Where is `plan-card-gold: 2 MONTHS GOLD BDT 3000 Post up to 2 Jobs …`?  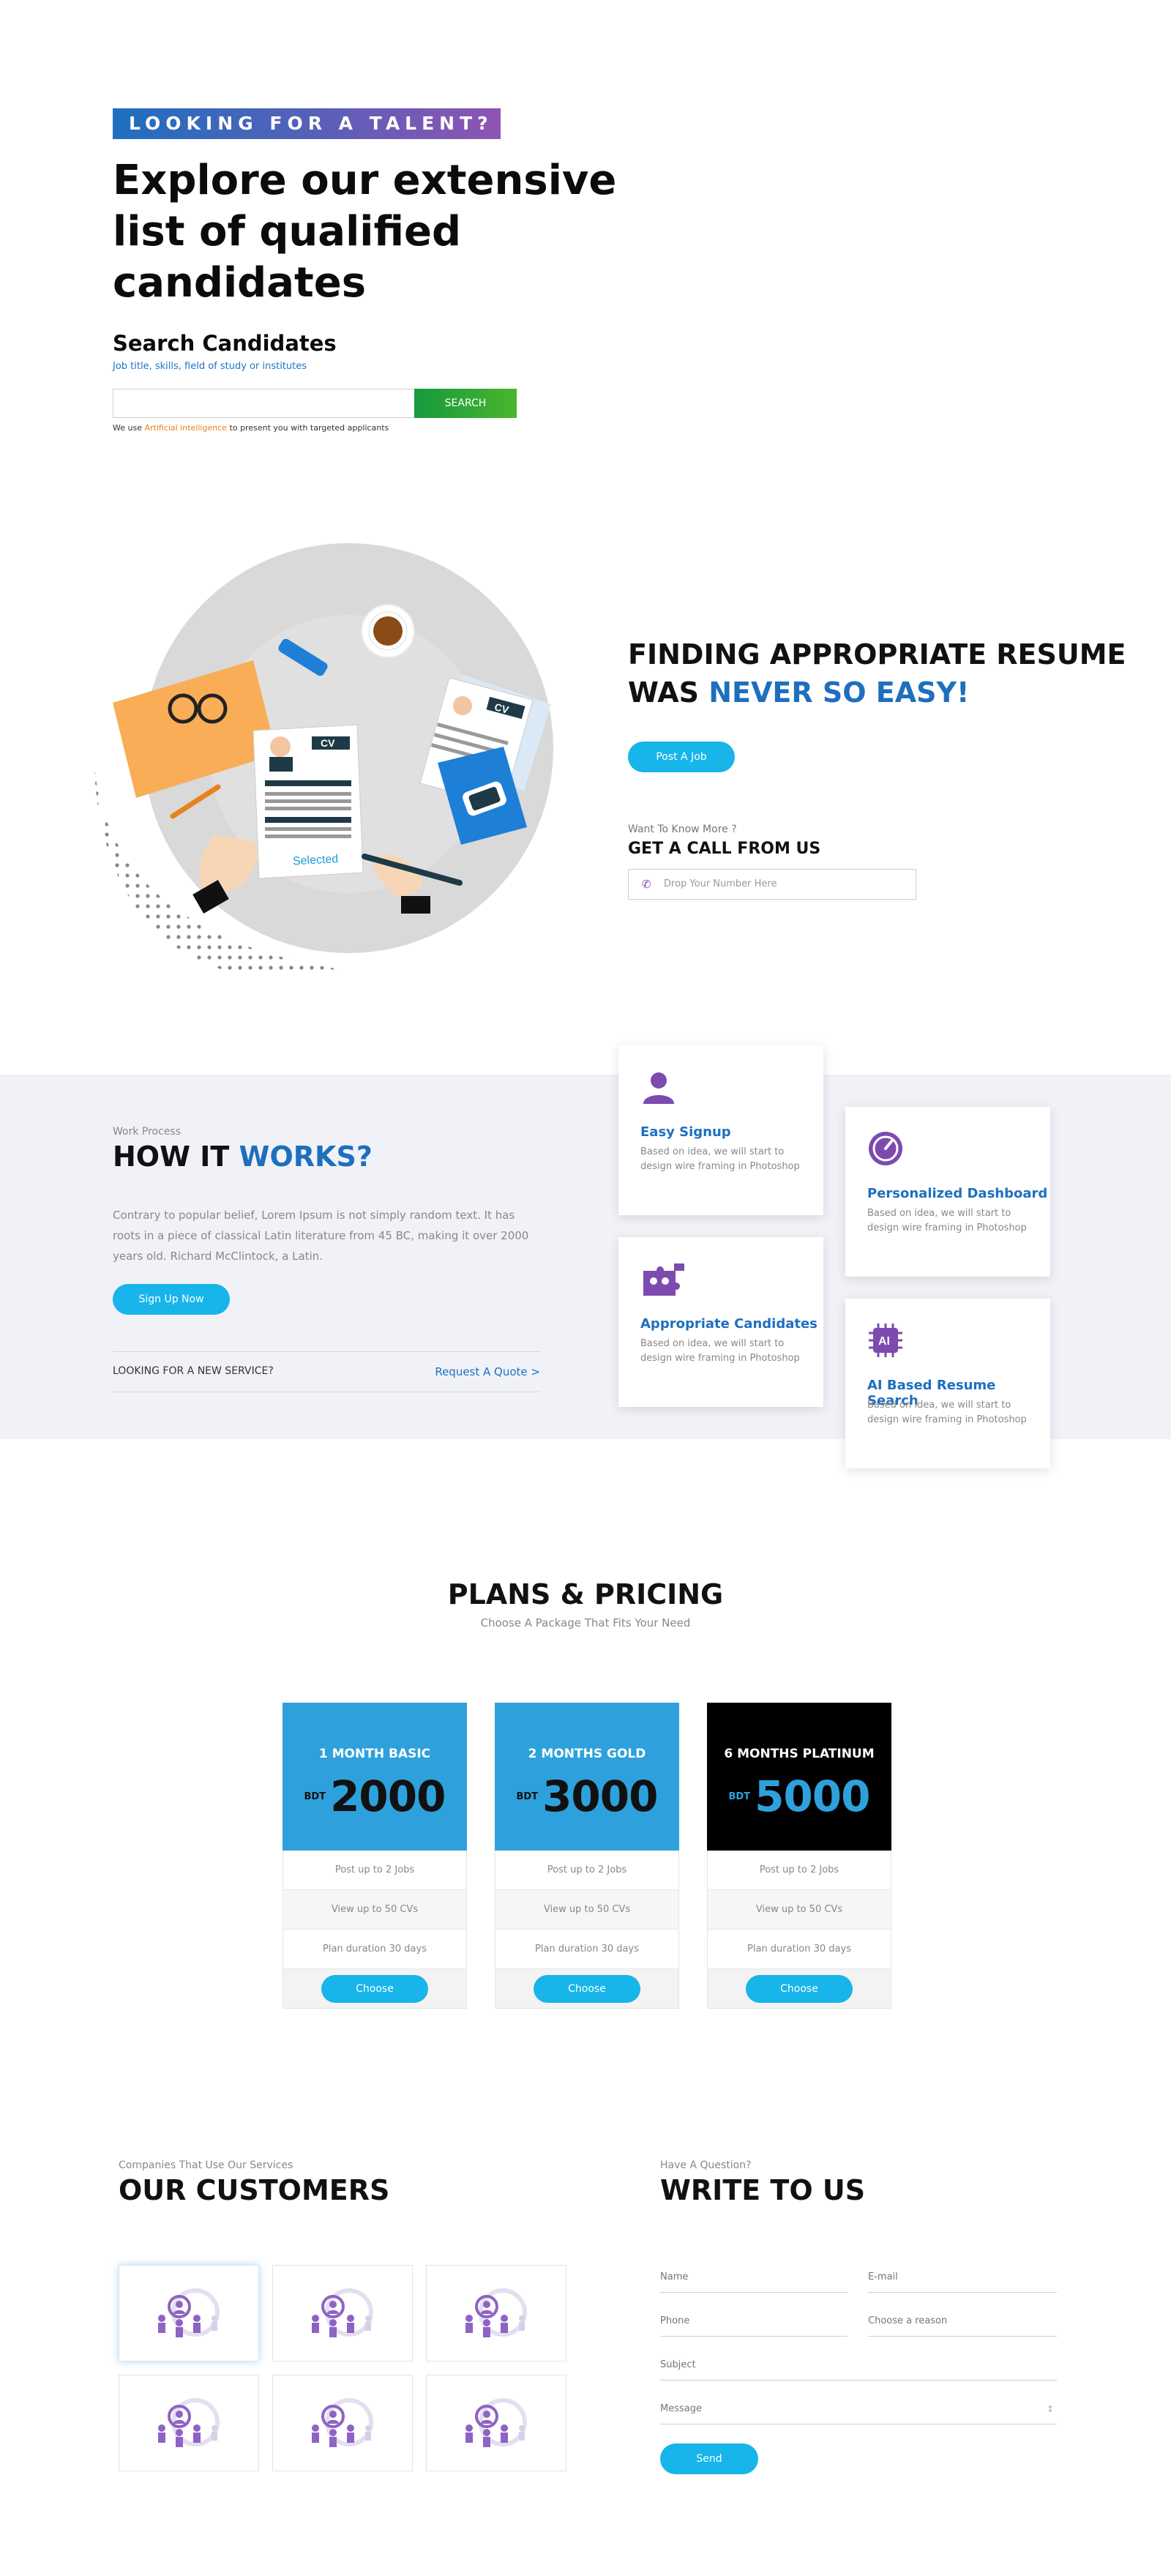
plan-card-gold: 2 MONTHS GOLD BDT 3000 Post up to 2 Jobs … is located at coordinates (587, 1856).